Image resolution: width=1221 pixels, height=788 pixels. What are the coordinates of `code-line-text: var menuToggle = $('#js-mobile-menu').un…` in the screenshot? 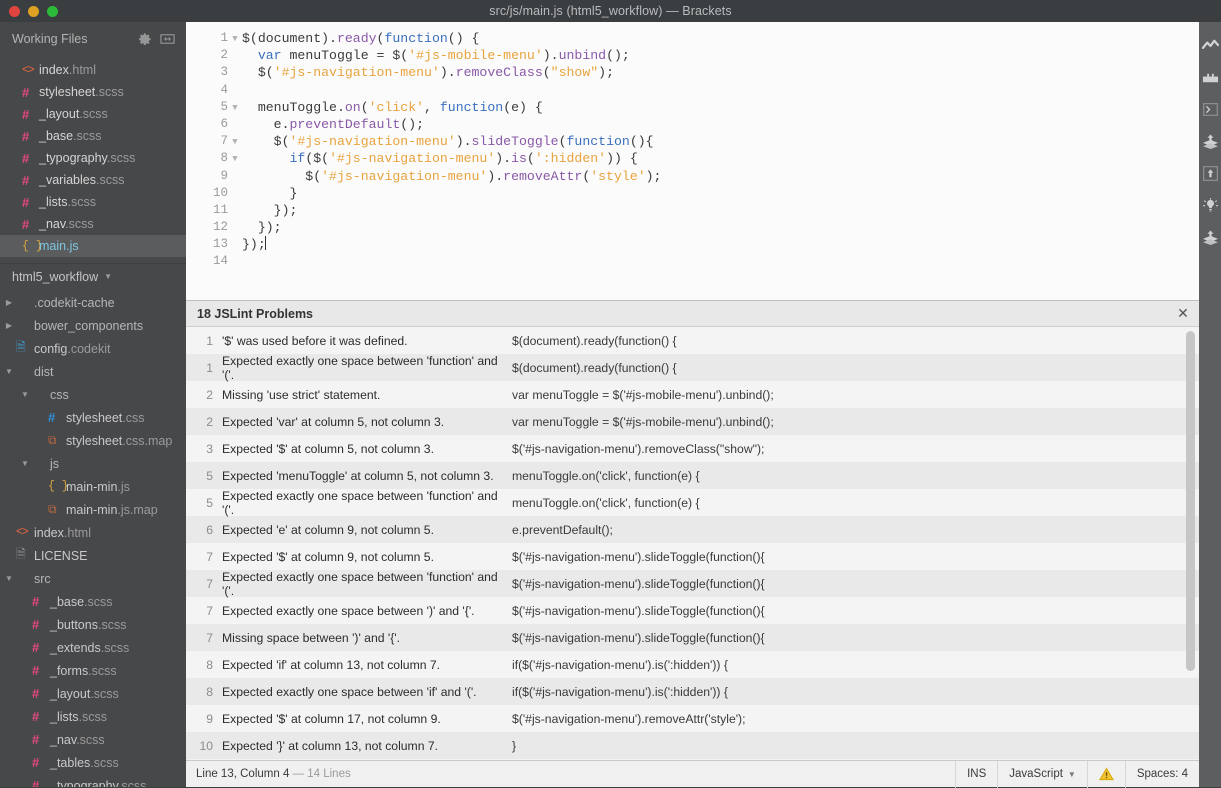 It's located at (443, 56).